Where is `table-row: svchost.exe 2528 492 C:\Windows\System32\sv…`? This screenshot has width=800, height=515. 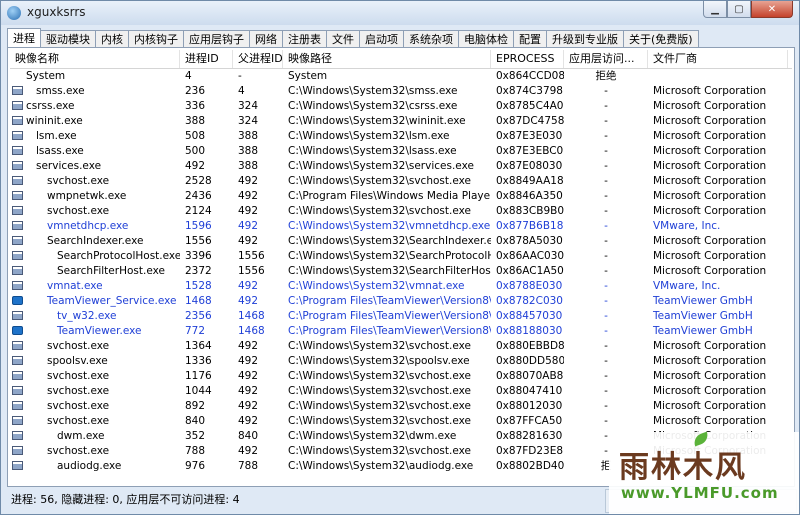 table-row: svchost.exe 2528 492 C:\Windows\System32\sv… is located at coordinates (401, 181).